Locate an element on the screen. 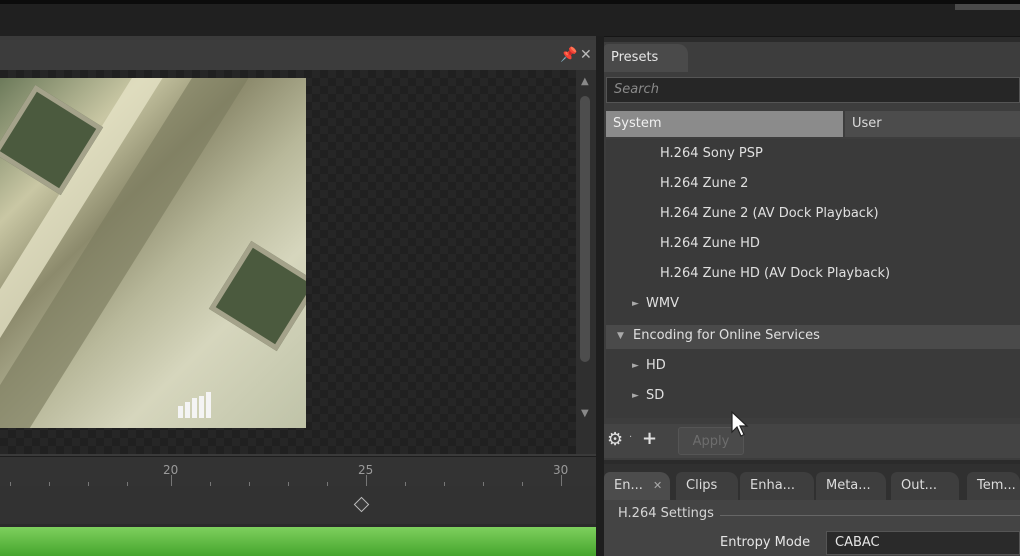 The image size is (1020, 556). cursor-icon is located at coordinates (740, 423).